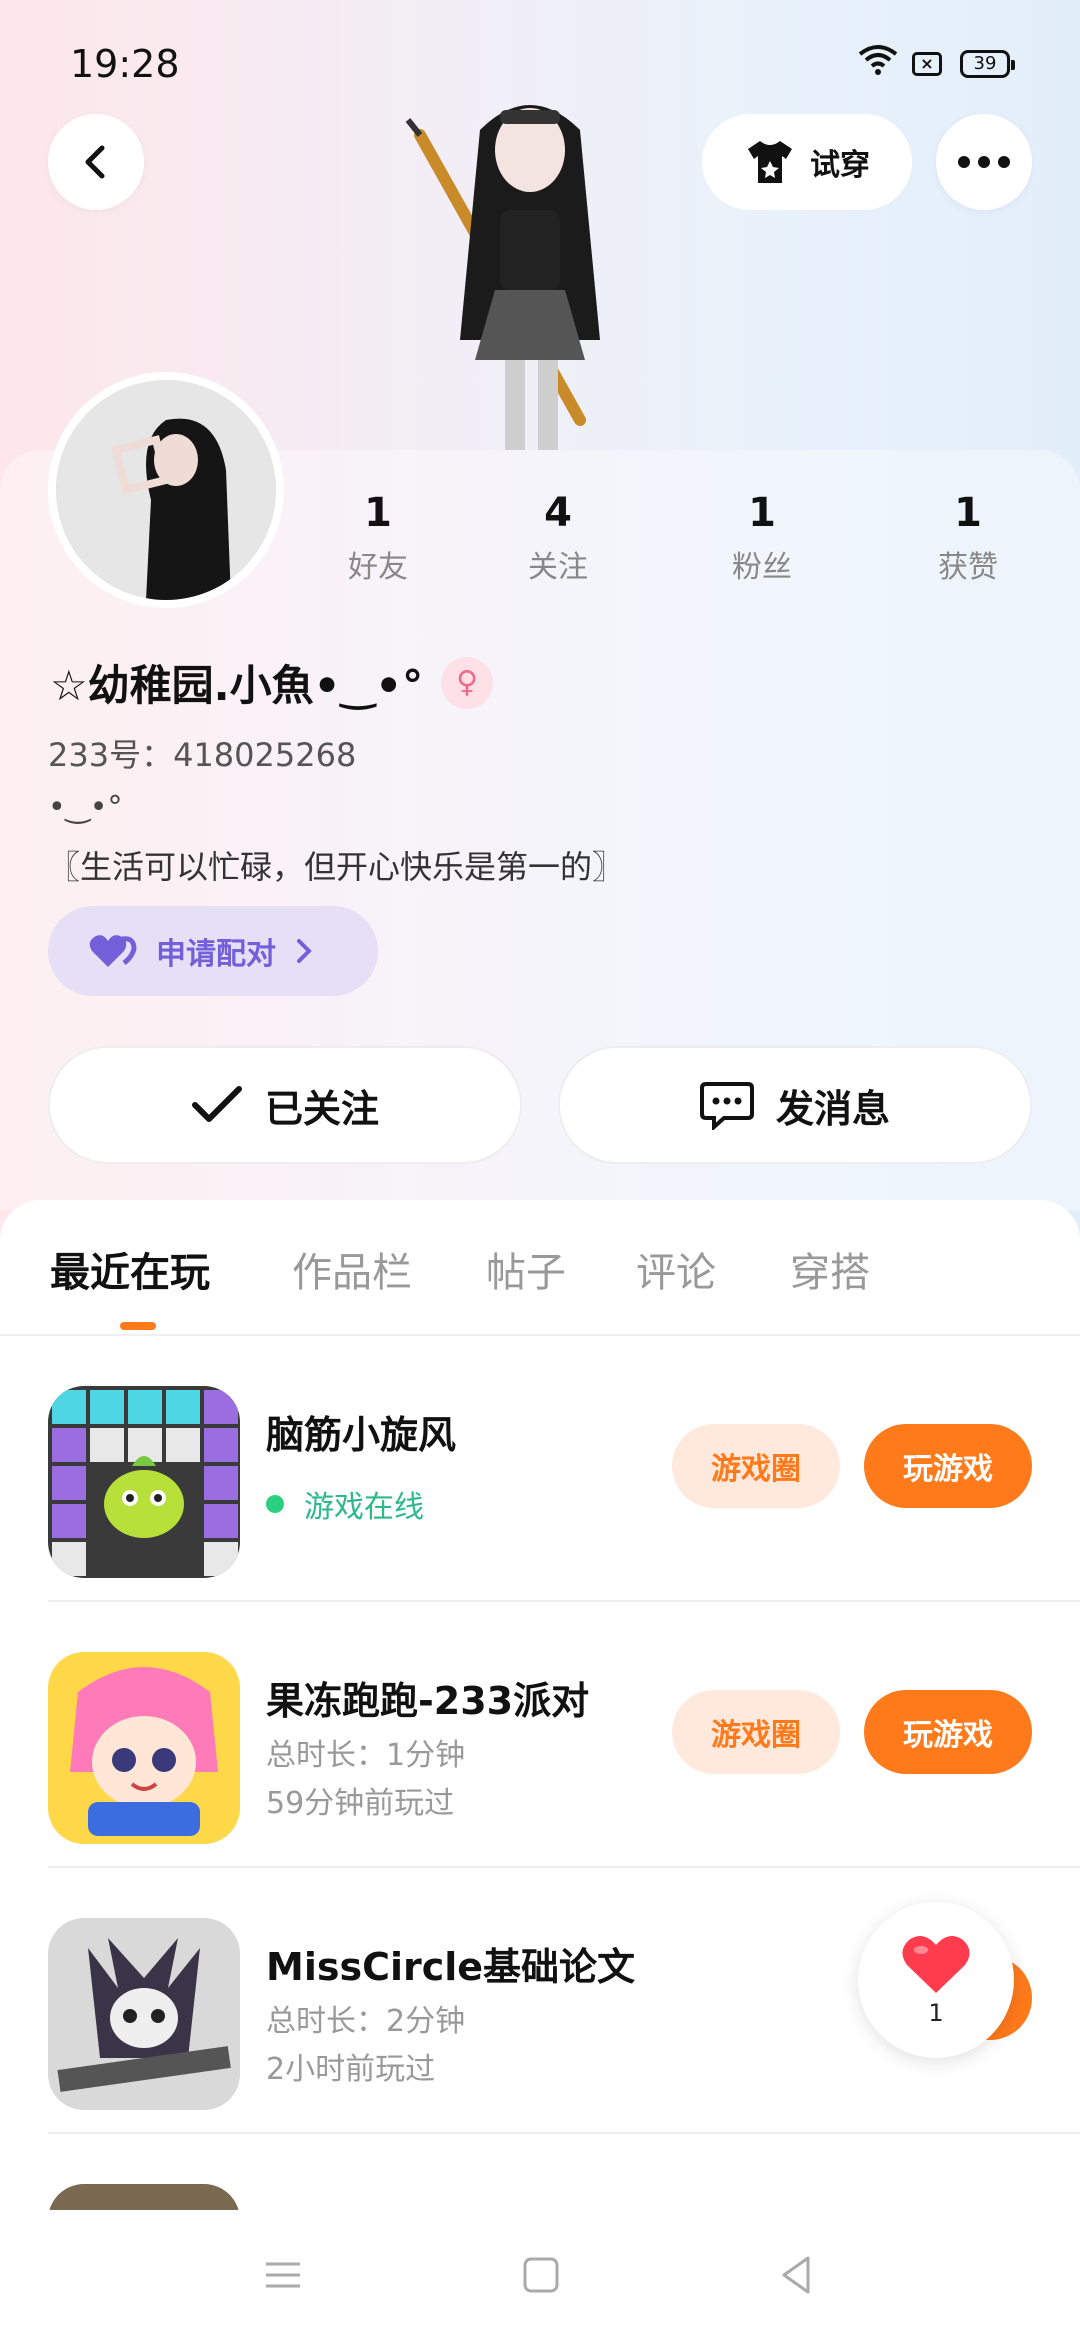 The height and width of the screenshot is (2340, 1080). I want to click on total-play-time: 总时长：1分钟, so click(366, 1755).